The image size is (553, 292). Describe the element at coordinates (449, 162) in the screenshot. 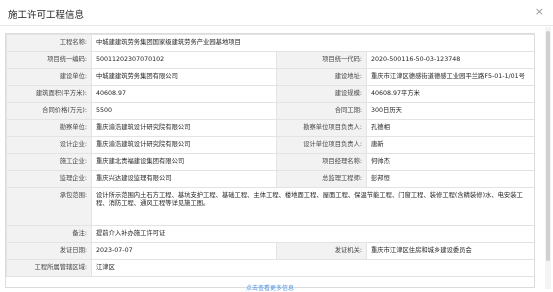

I see `field-value: 何帅杰` at that location.